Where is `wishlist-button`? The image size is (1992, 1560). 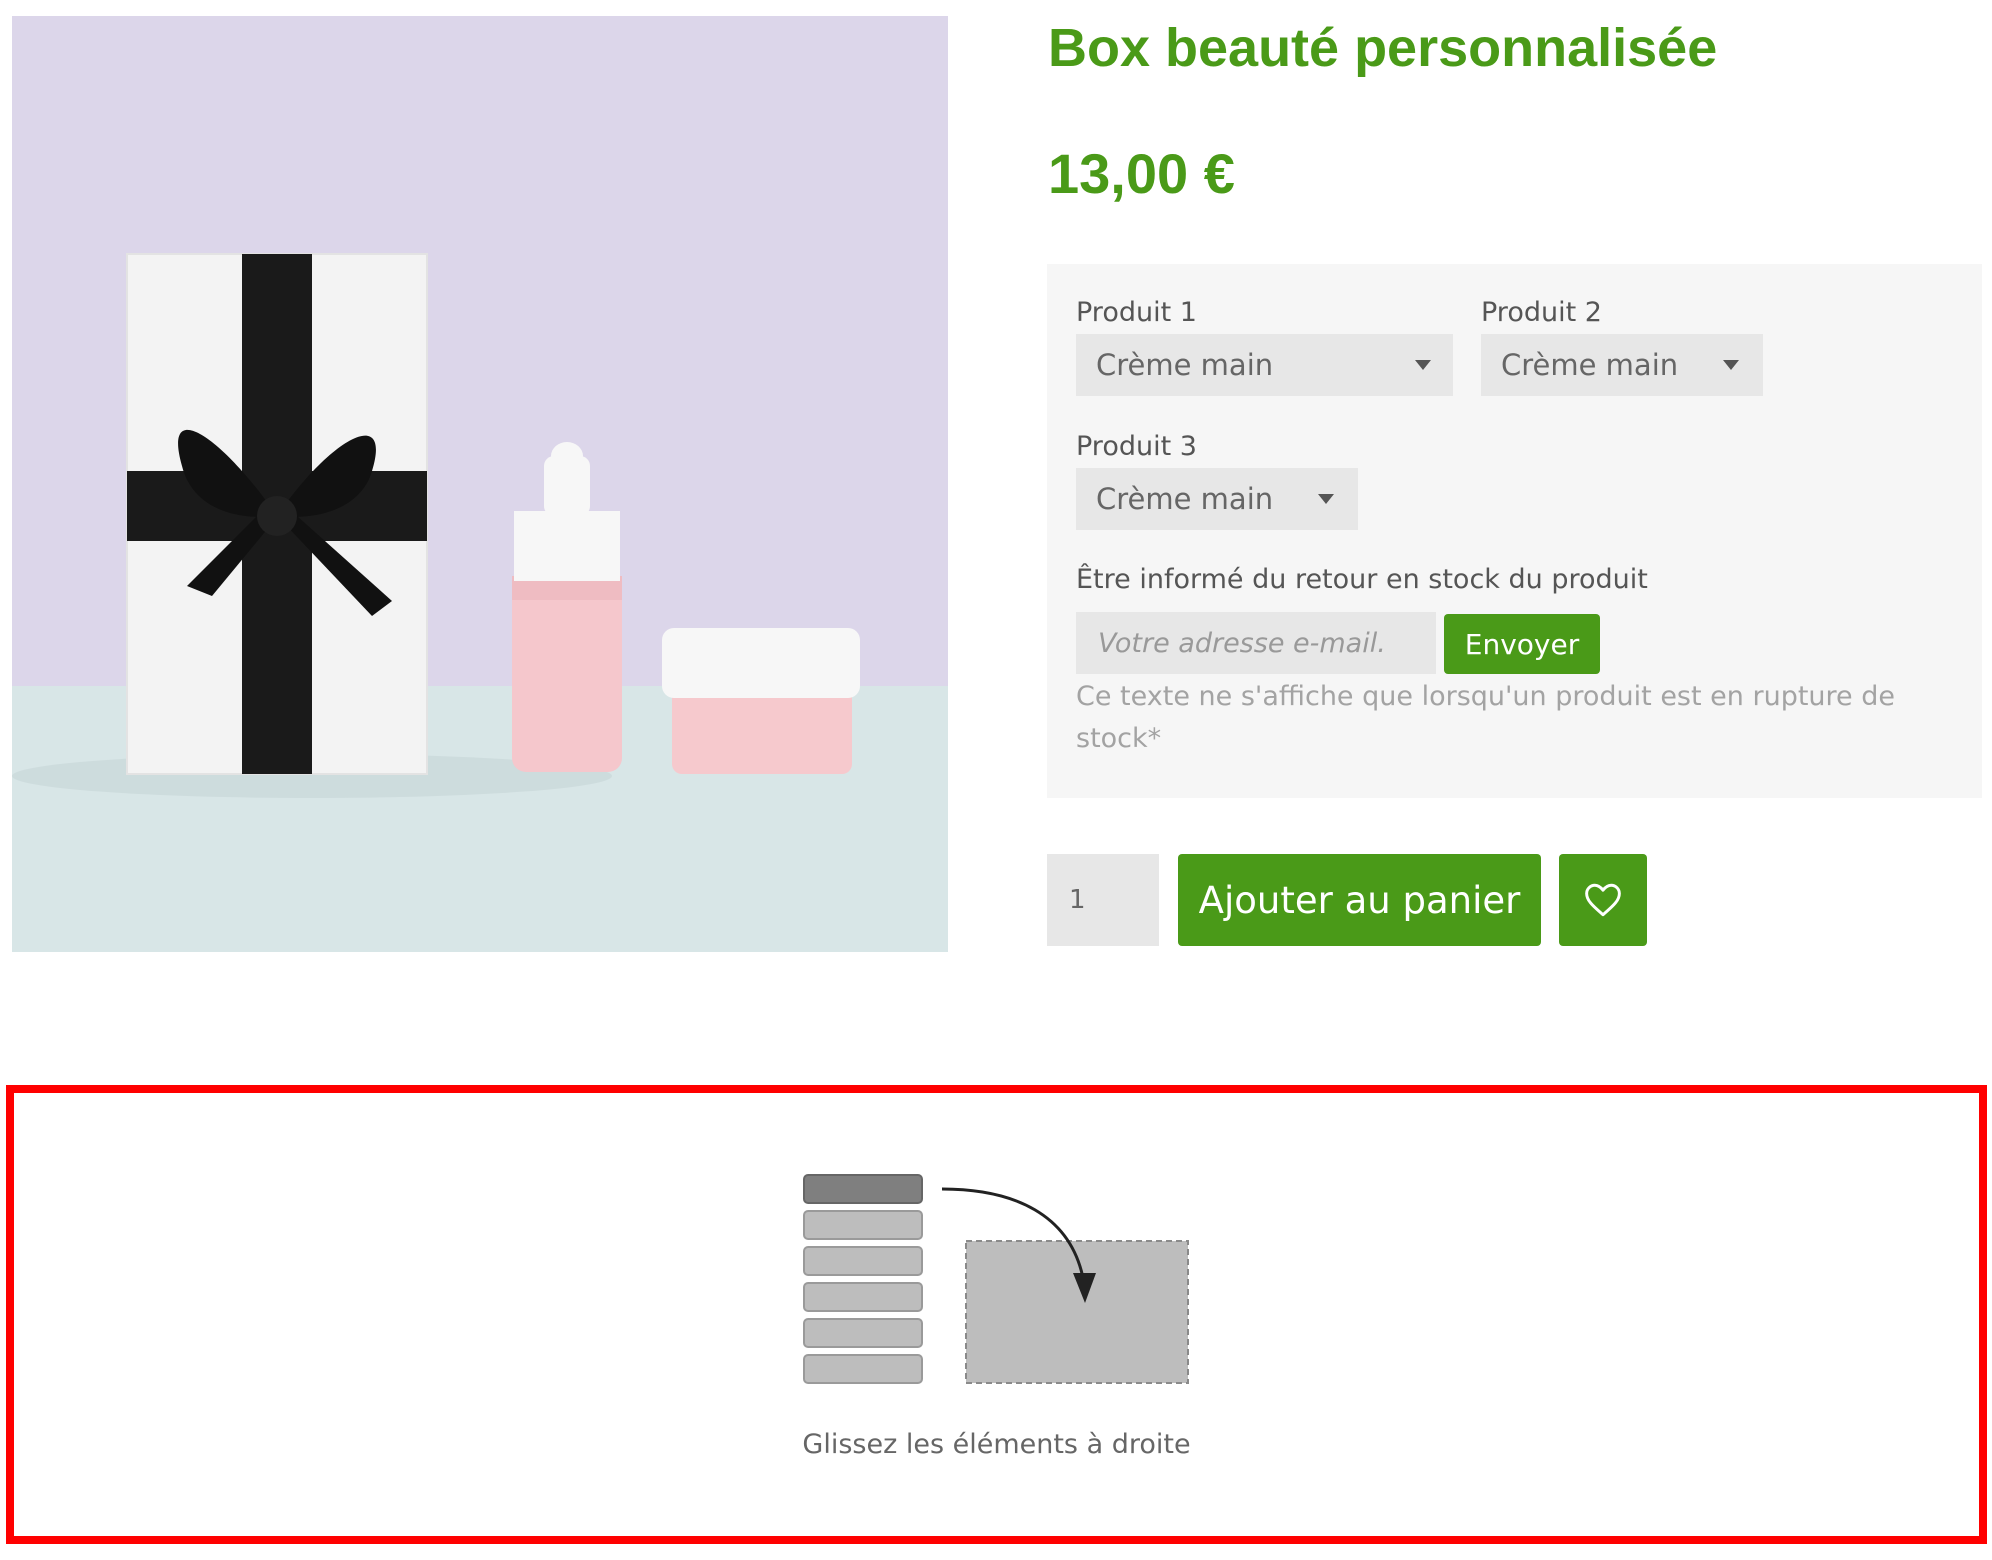
wishlist-button is located at coordinates (1603, 900).